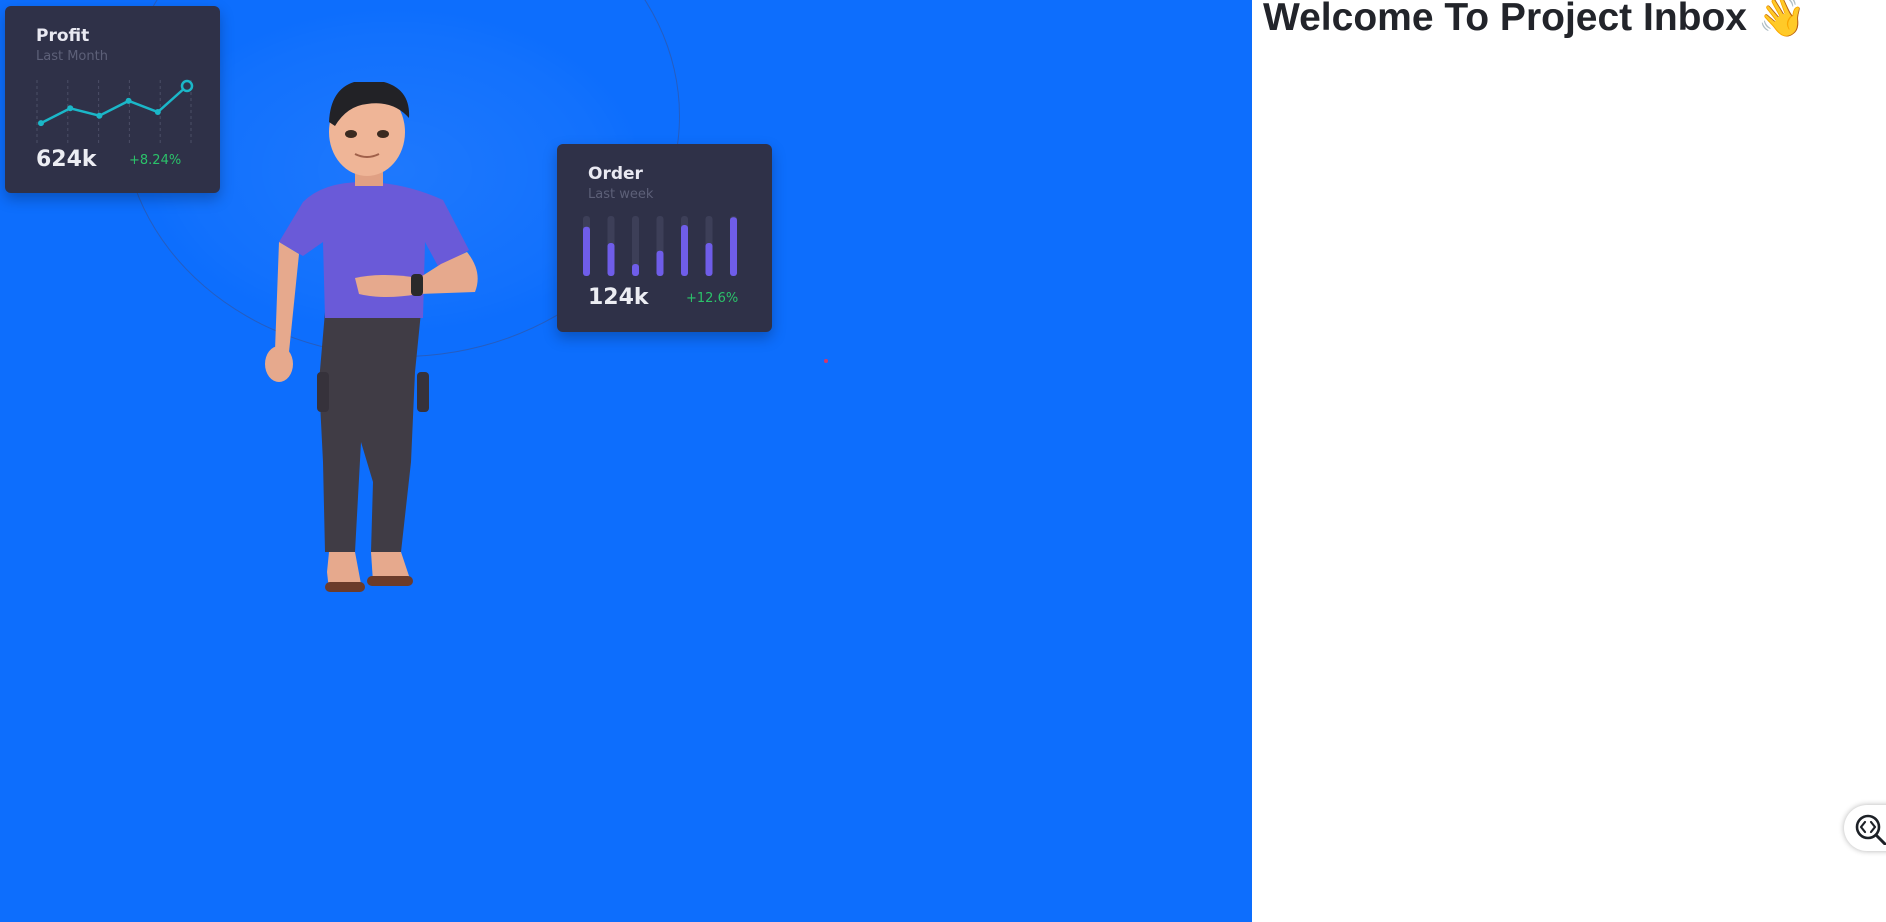  I want to click on page-heading: Welcome To Project Inbox 👋, so click(1534, 20).